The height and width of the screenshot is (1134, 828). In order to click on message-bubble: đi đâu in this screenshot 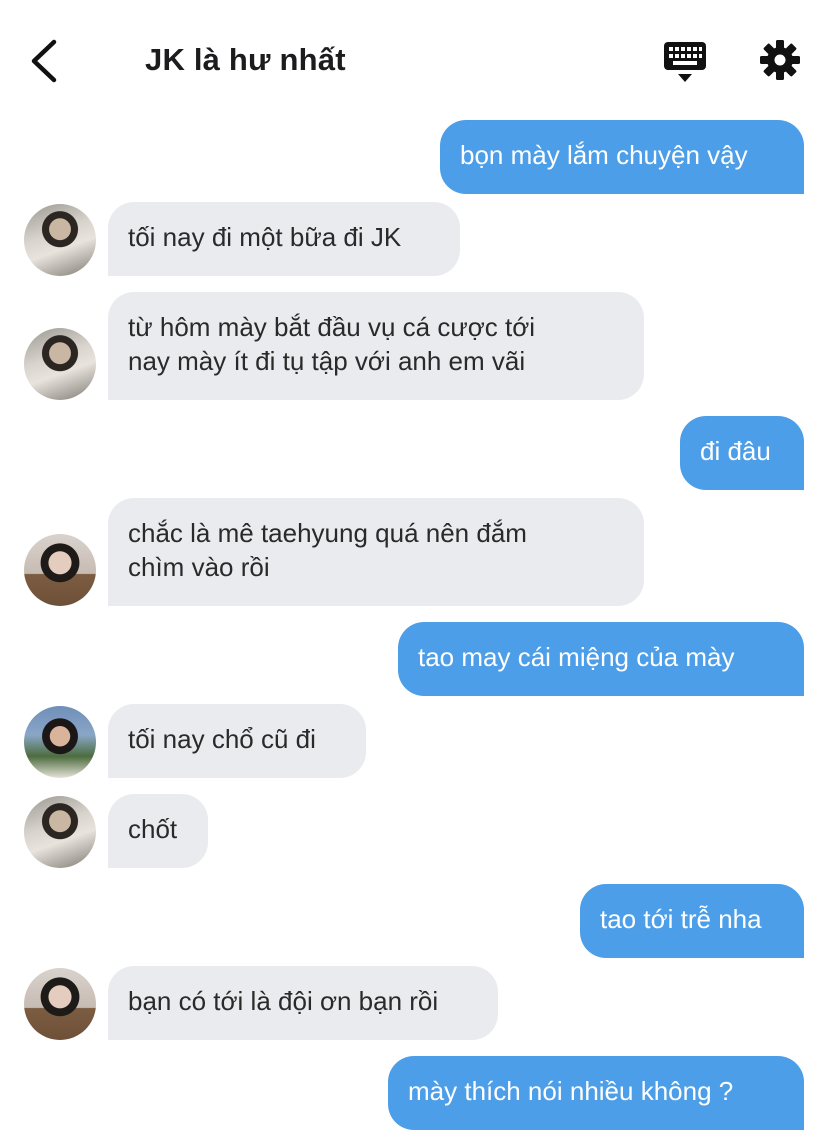, I will do `click(742, 453)`.